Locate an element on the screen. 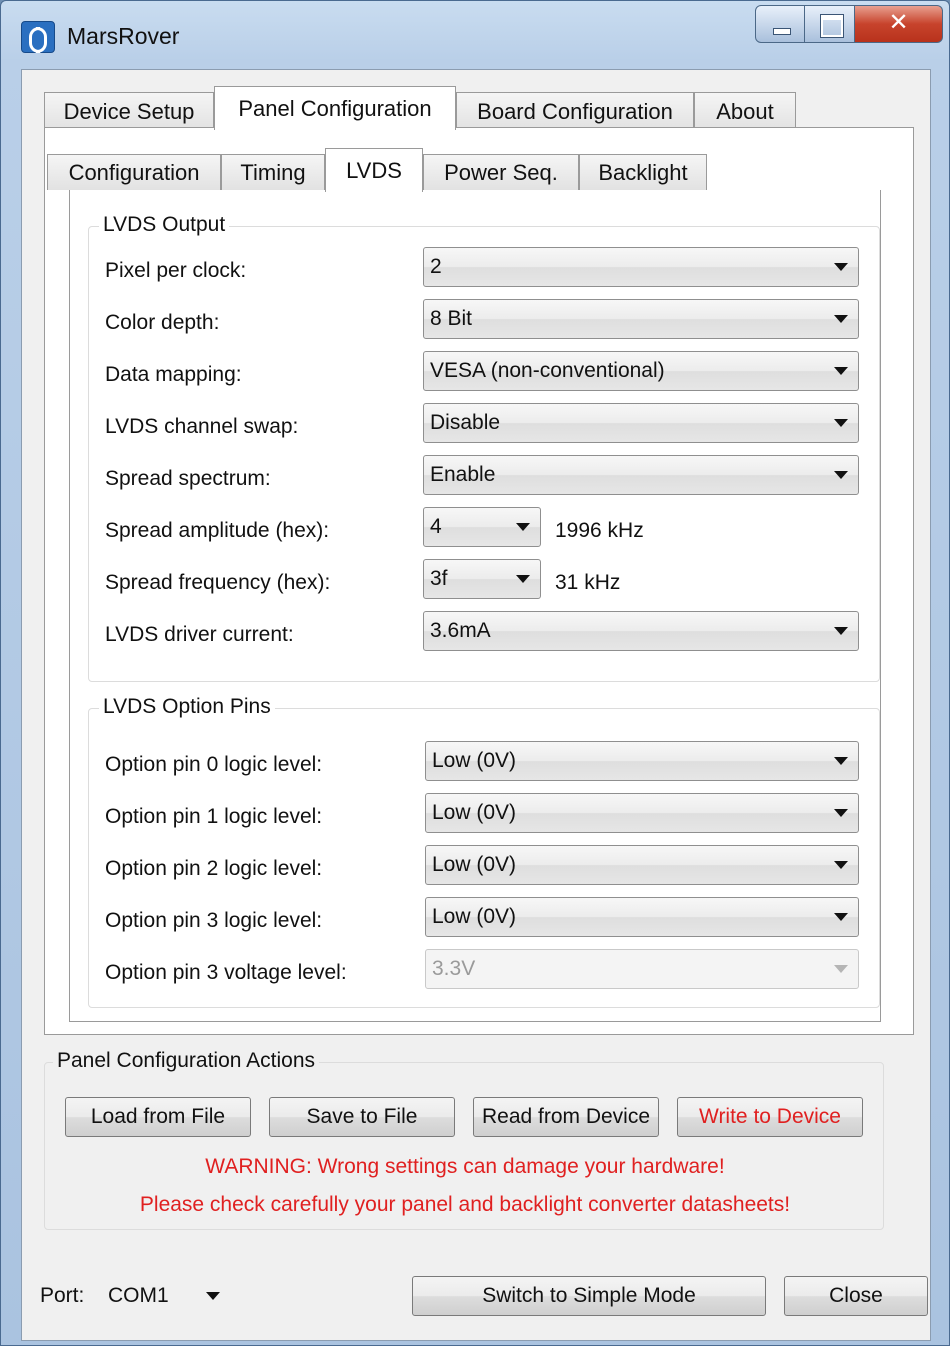  subtab-backlight: Backlight is located at coordinates (643, 172).